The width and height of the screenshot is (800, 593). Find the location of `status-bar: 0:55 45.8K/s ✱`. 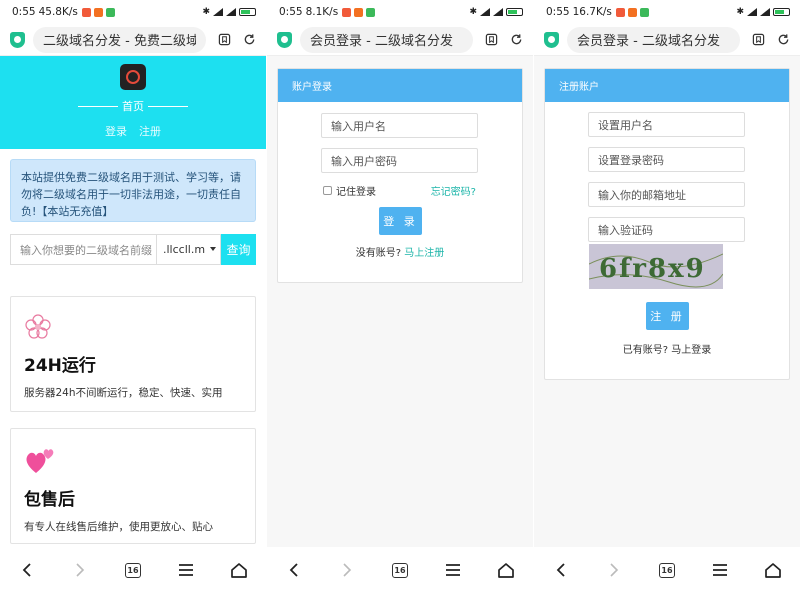

status-bar: 0:55 45.8K/s ✱ is located at coordinates (133, 12).